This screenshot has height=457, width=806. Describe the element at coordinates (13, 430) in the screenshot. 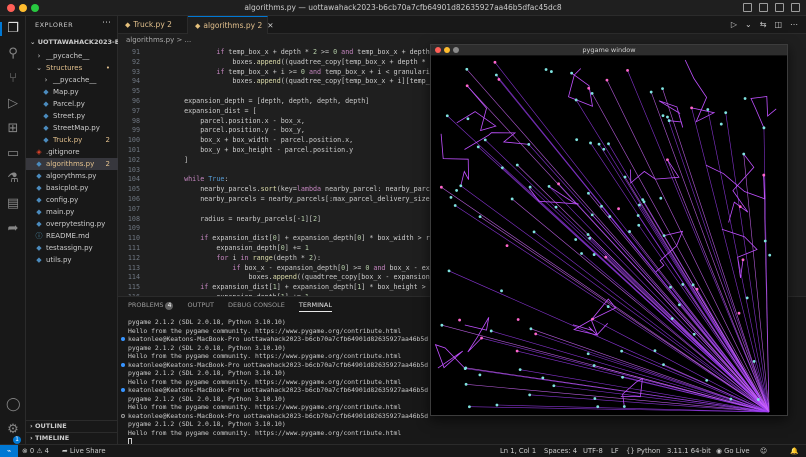

I see `manage-gear-icon: ⚙` at that location.